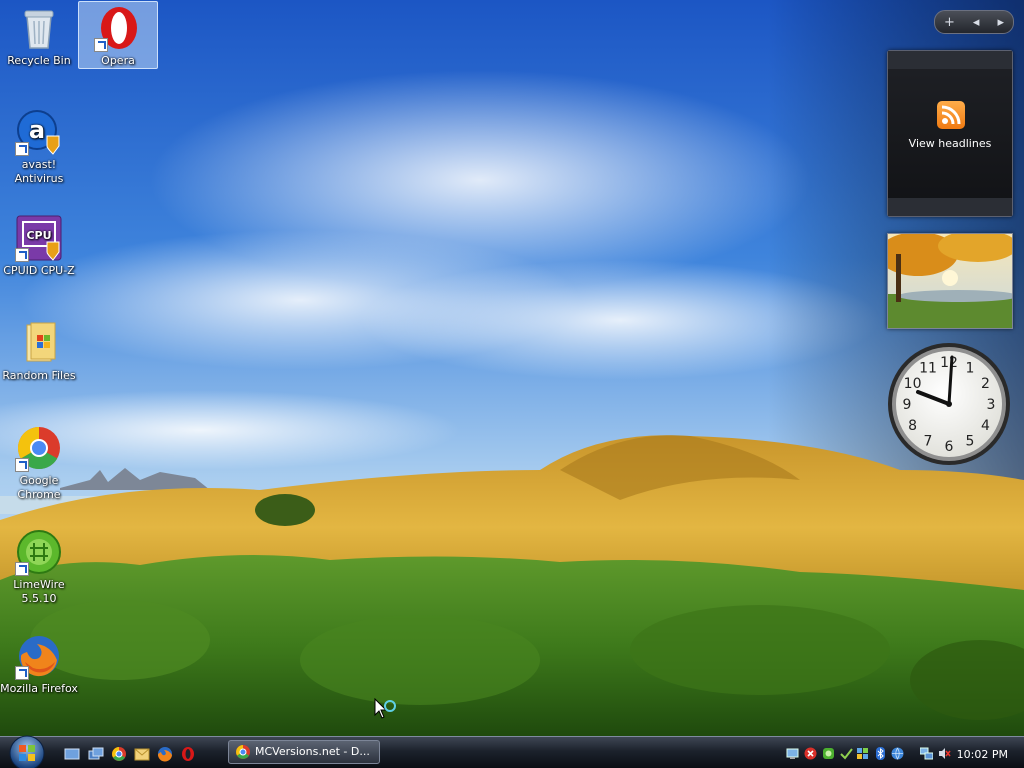 The height and width of the screenshot is (768, 1024). What do you see at coordinates (1000, 22) in the screenshot?
I see `next-gadgets-button: ▸` at bounding box center [1000, 22].